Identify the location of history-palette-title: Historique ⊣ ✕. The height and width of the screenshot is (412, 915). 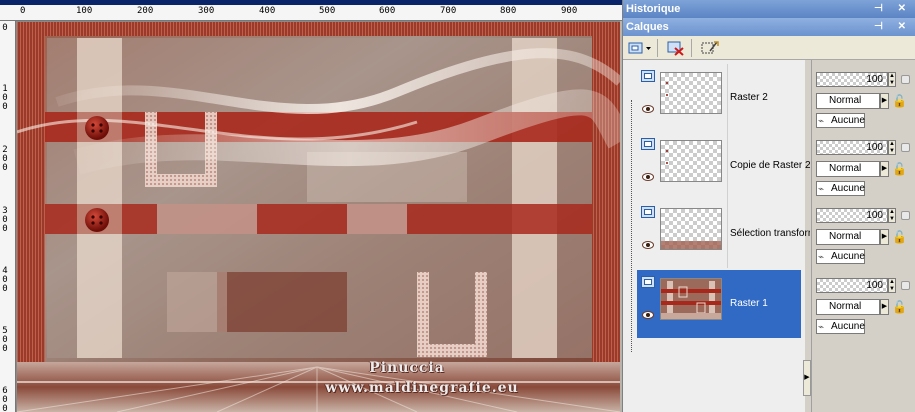
(769, 9).